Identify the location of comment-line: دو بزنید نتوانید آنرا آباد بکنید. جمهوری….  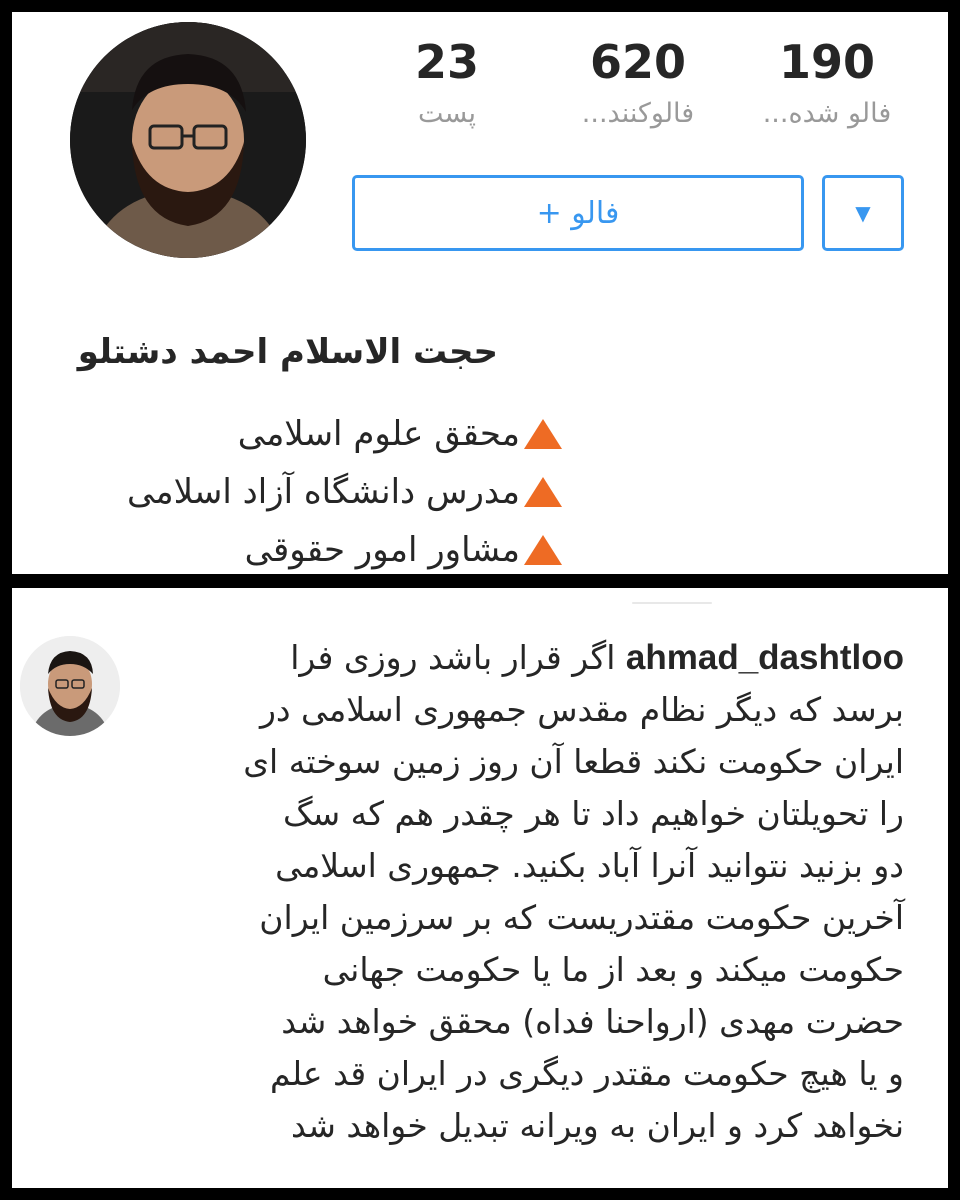
(589, 865).